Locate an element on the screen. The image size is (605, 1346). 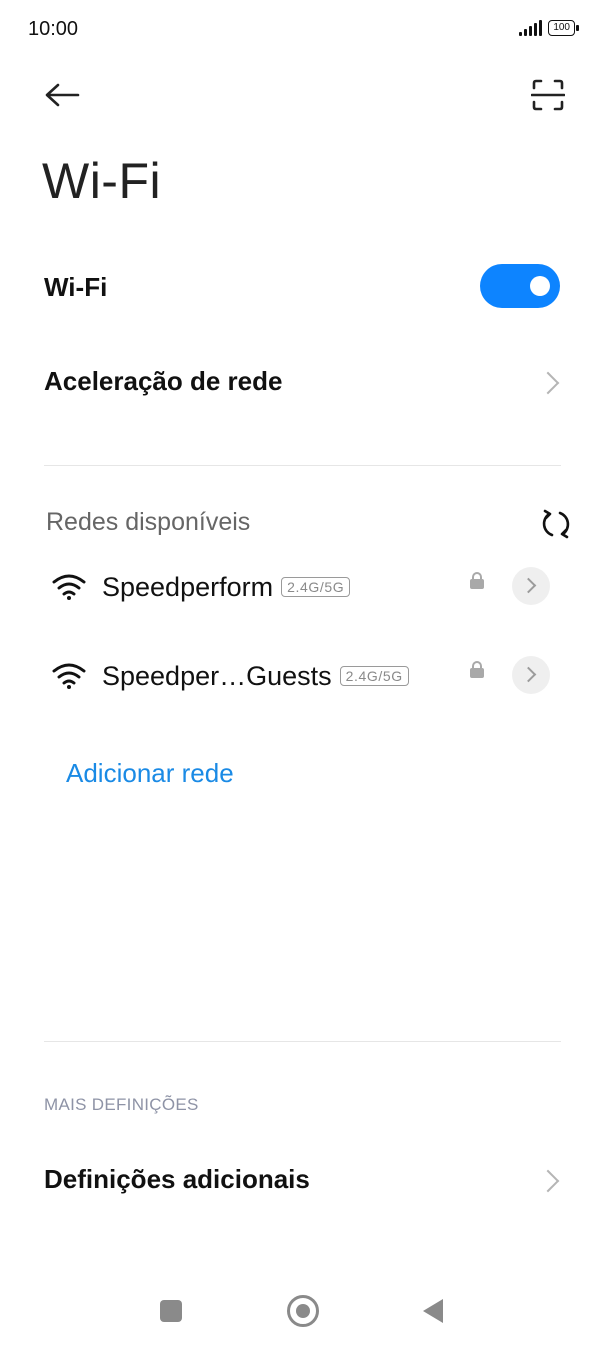
network-name: Speedper…Guests is located at coordinates (217, 675).